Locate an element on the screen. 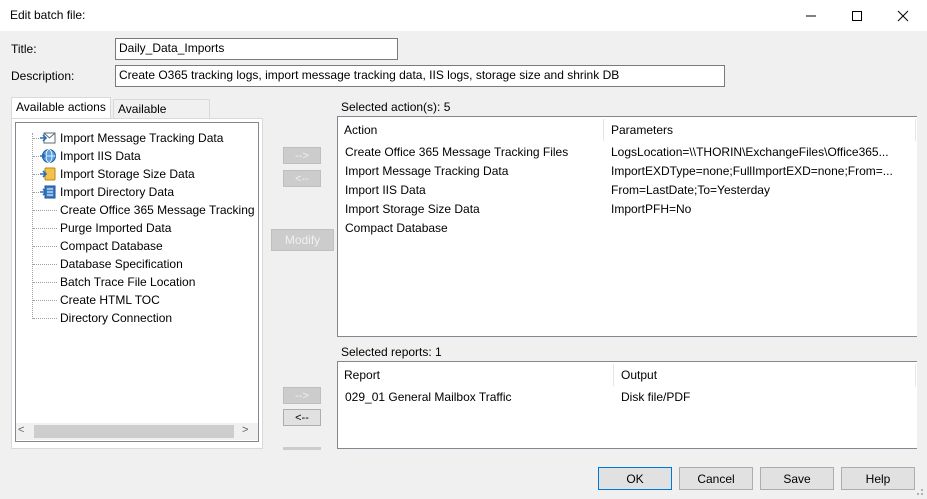  tree-item: Import Storage Size Data is located at coordinates (127, 174).